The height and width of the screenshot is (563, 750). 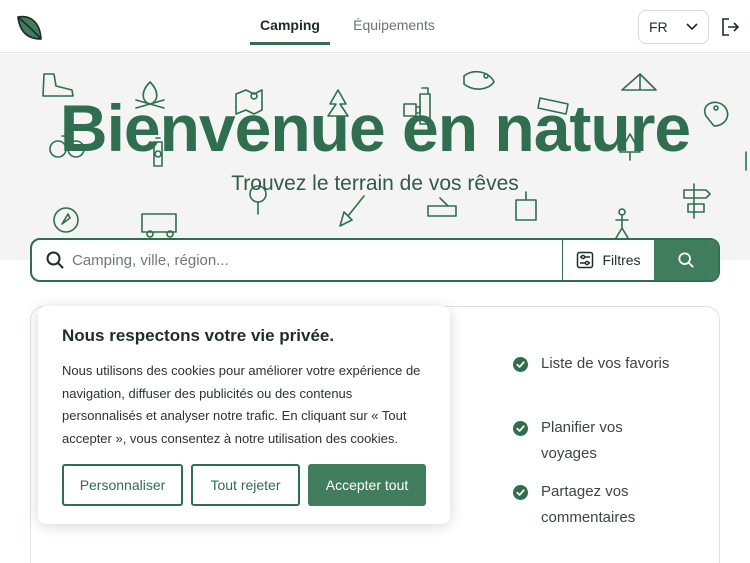 What do you see at coordinates (622, 223) in the screenshot?
I see `hiker-icon` at bounding box center [622, 223].